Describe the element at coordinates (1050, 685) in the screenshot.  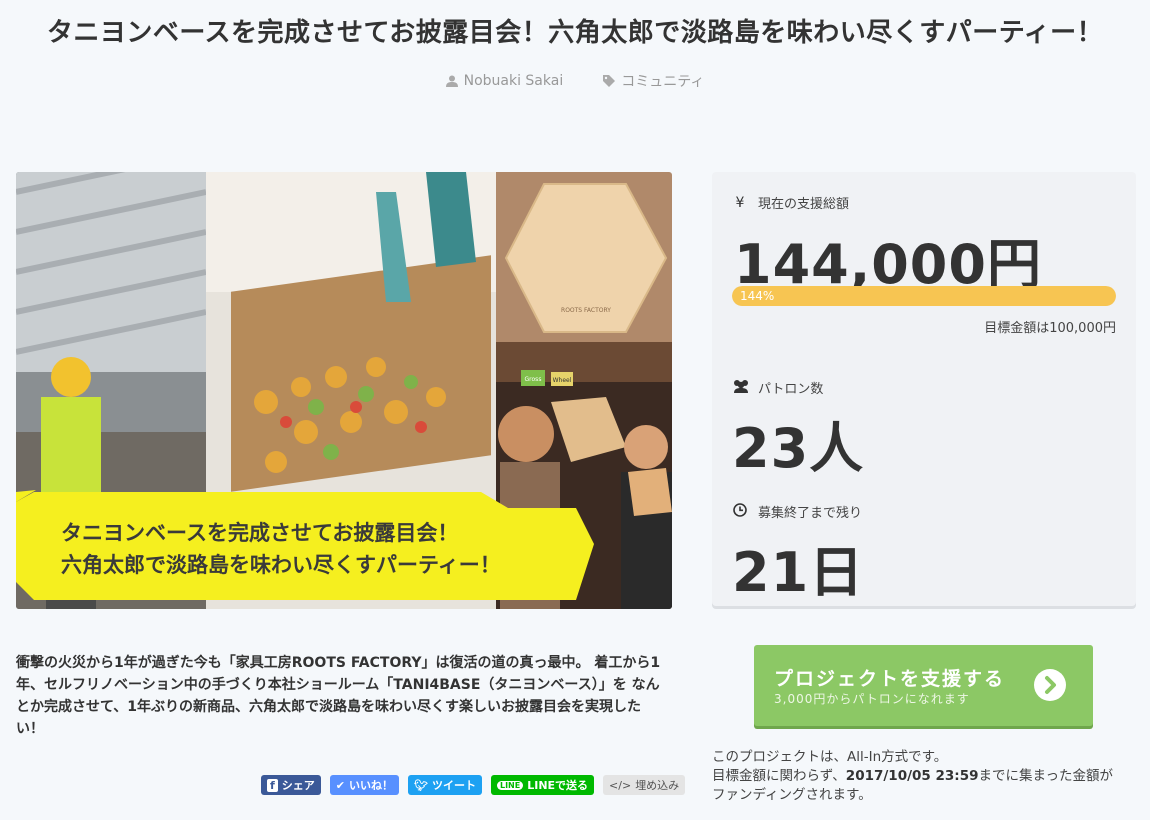
I see `chevron-right-circle-icon` at that location.